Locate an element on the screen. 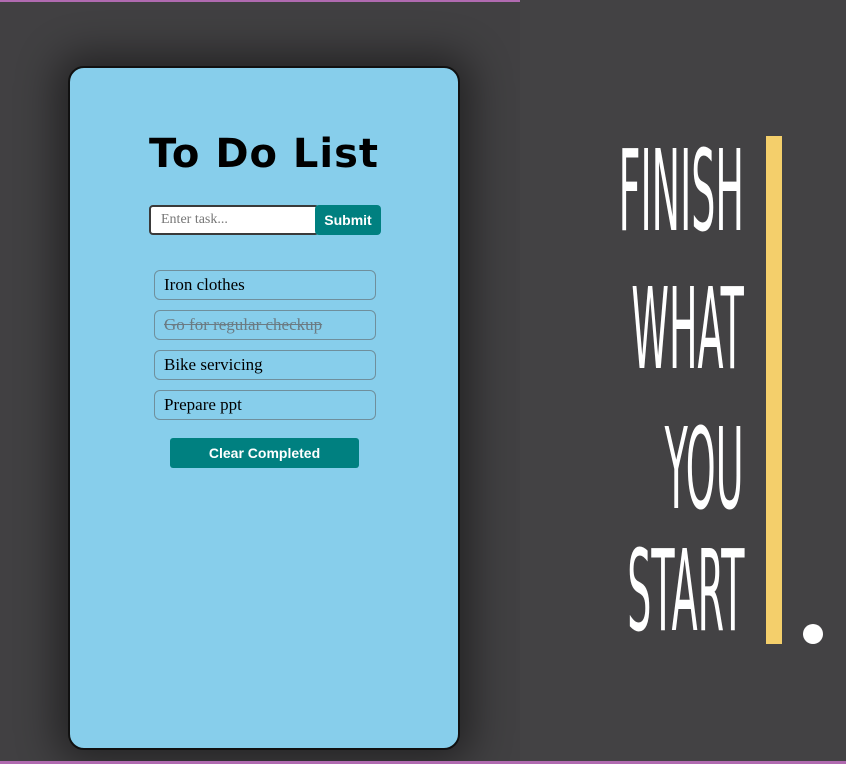 This screenshot has width=846, height=764. poster-line-finish: FINISH is located at coordinates (681, 191).